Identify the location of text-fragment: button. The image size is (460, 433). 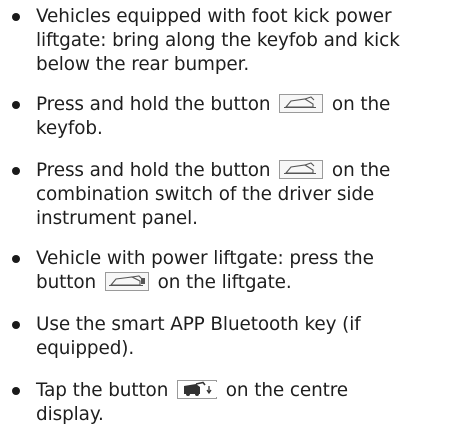
(66, 282).